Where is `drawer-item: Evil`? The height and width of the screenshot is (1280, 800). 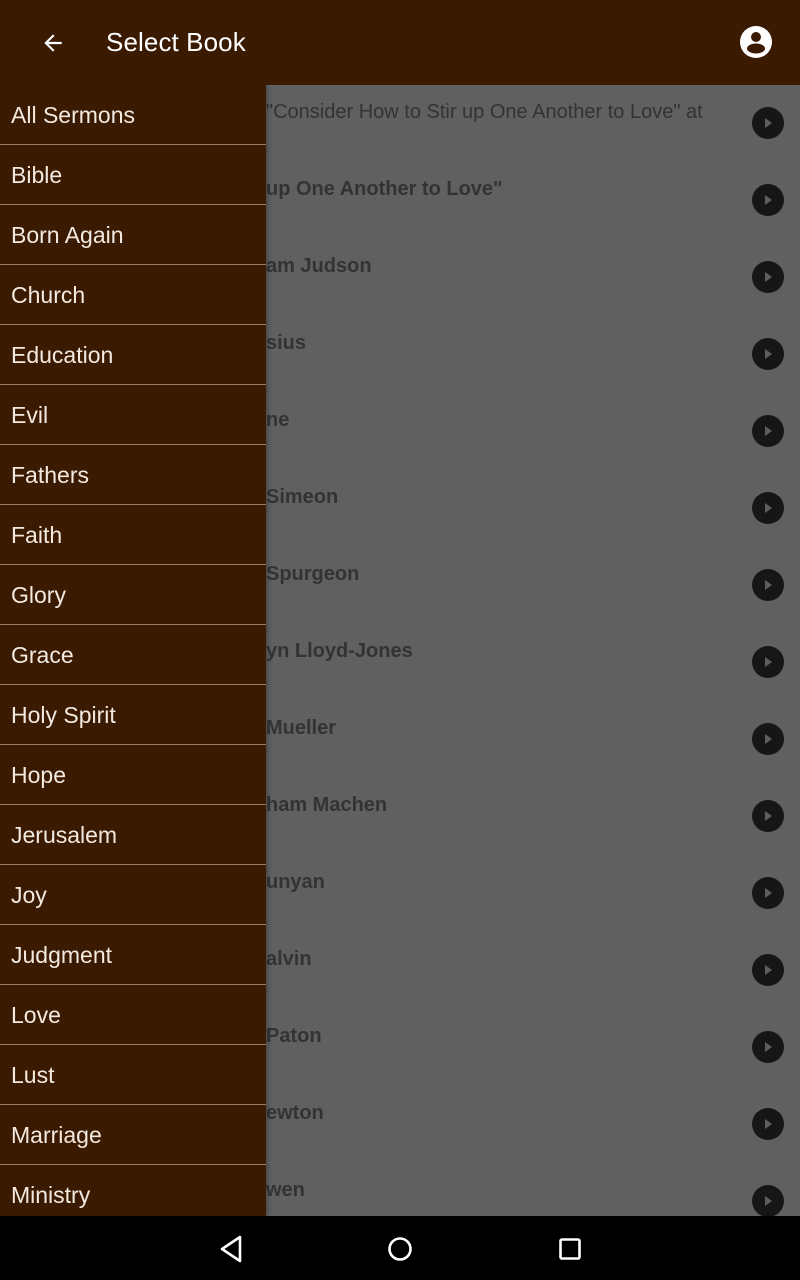 drawer-item: Evil is located at coordinates (133, 415).